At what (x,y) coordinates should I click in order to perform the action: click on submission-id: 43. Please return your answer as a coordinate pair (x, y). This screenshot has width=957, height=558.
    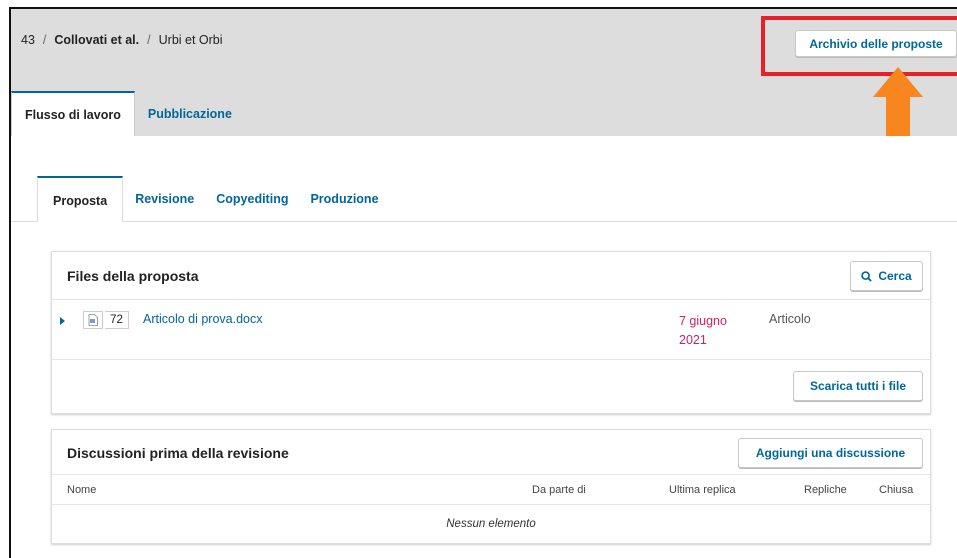
    Looking at the image, I should click on (28, 40).